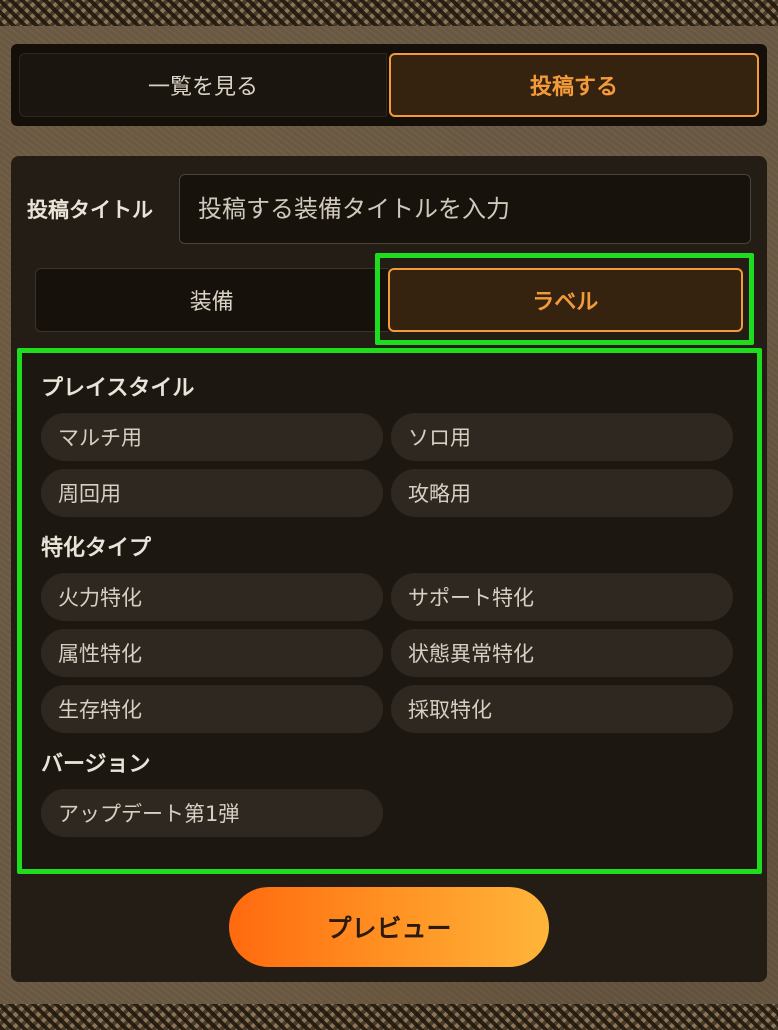 This screenshot has width=778, height=1030. What do you see at coordinates (389, 1017) in the screenshot?
I see `decorative-border-bottom` at bounding box center [389, 1017].